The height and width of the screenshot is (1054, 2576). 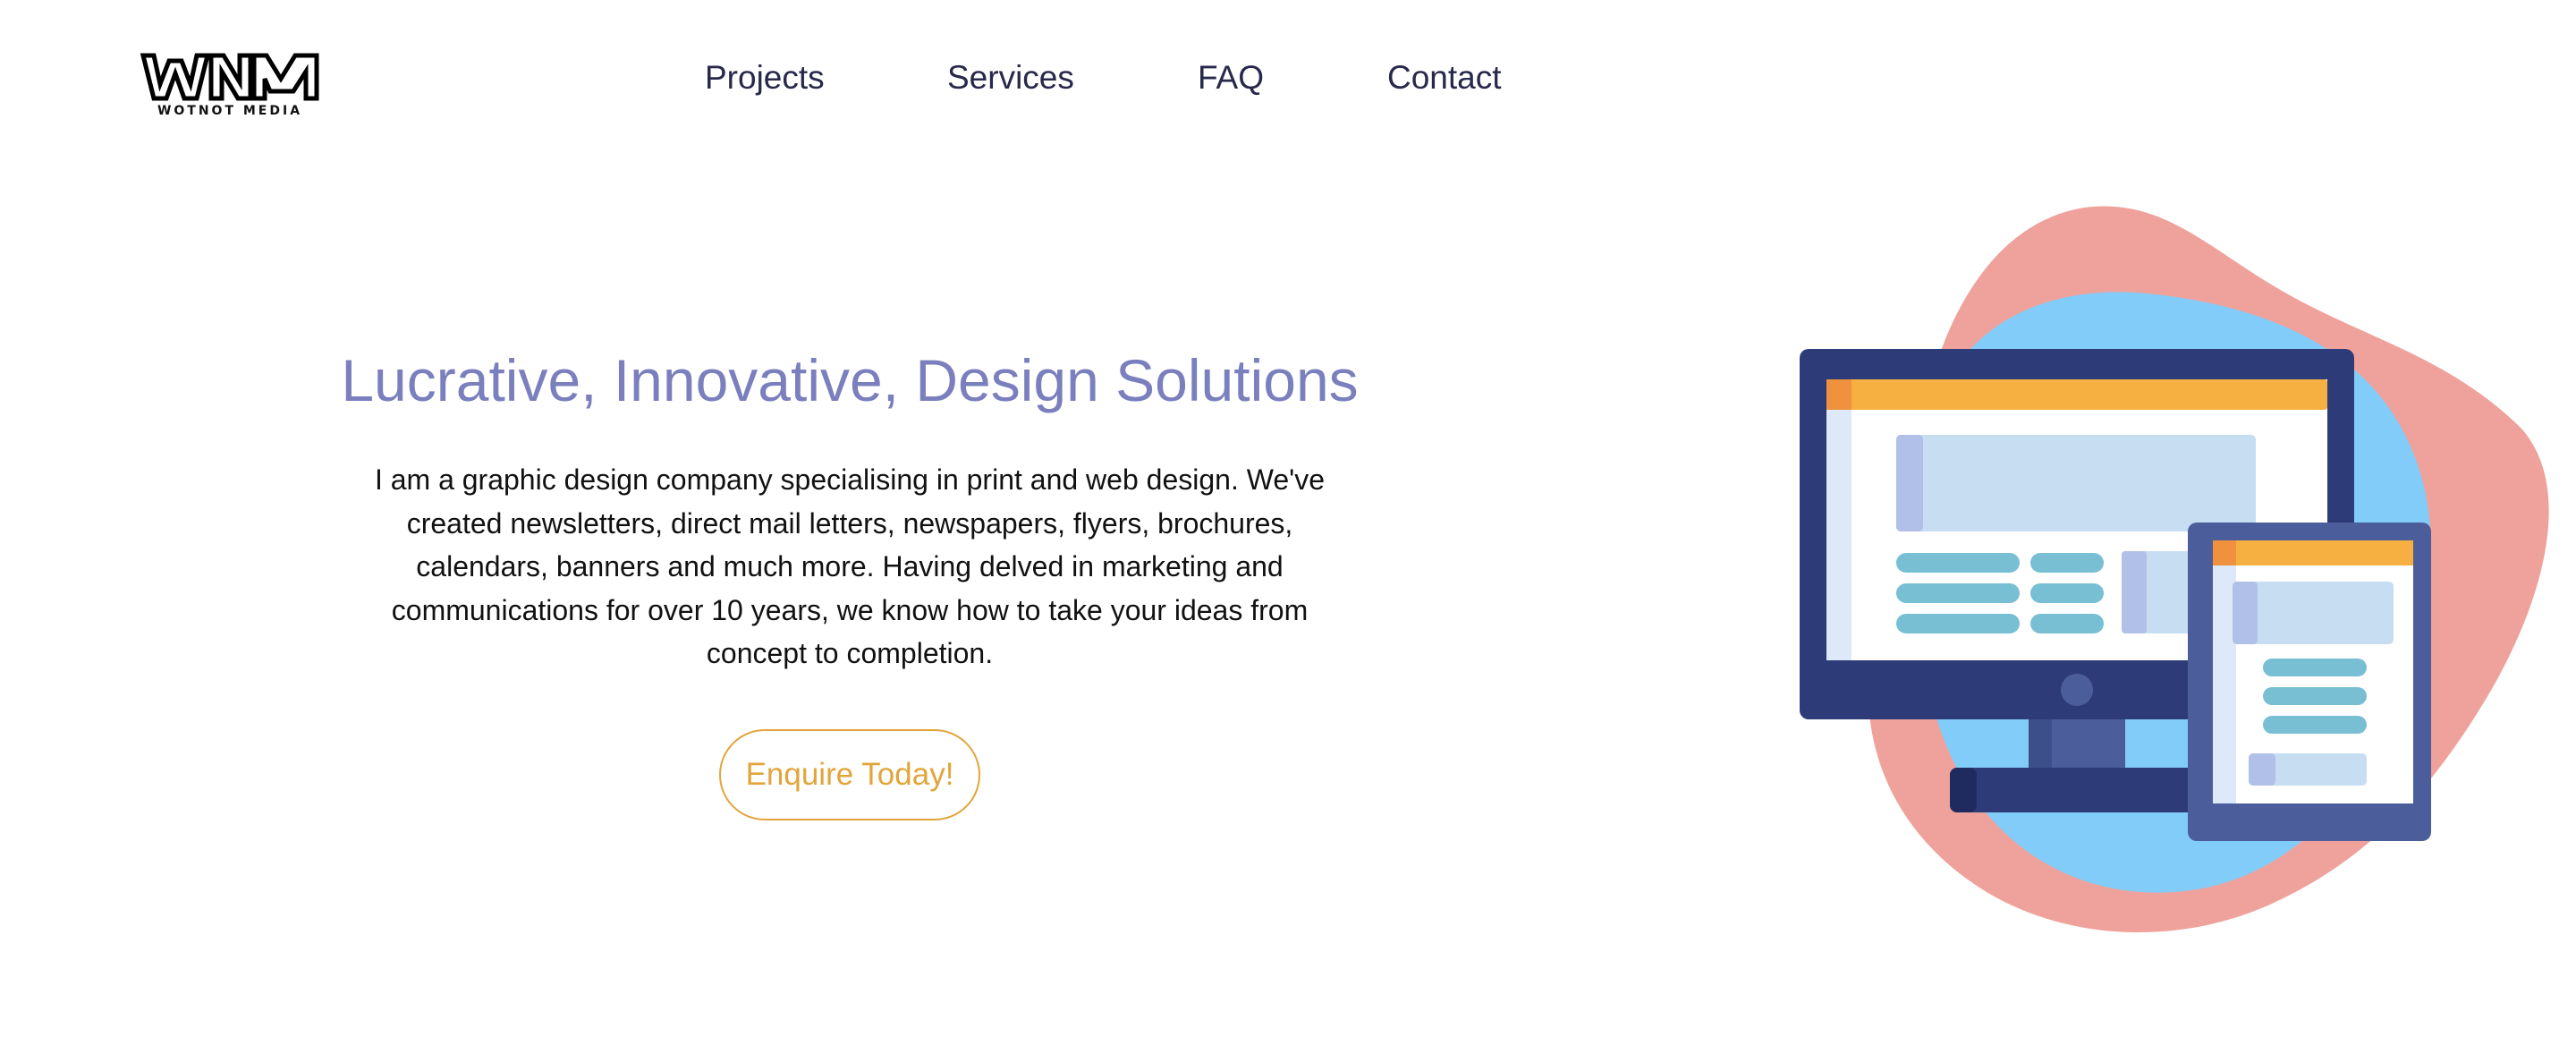 What do you see at coordinates (2076, 394) in the screenshot?
I see `monitor-title-bar` at bounding box center [2076, 394].